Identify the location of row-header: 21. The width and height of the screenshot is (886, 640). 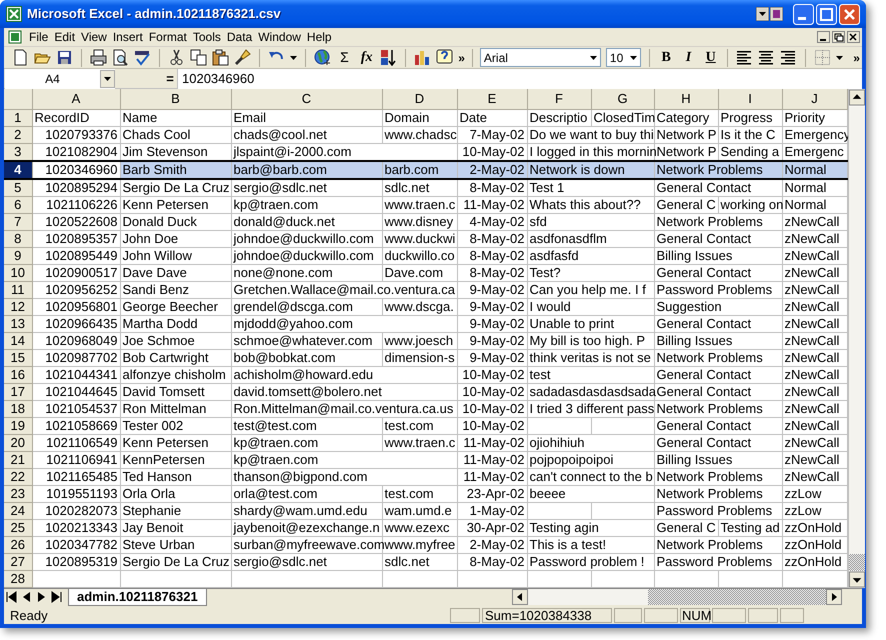
(18, 459).